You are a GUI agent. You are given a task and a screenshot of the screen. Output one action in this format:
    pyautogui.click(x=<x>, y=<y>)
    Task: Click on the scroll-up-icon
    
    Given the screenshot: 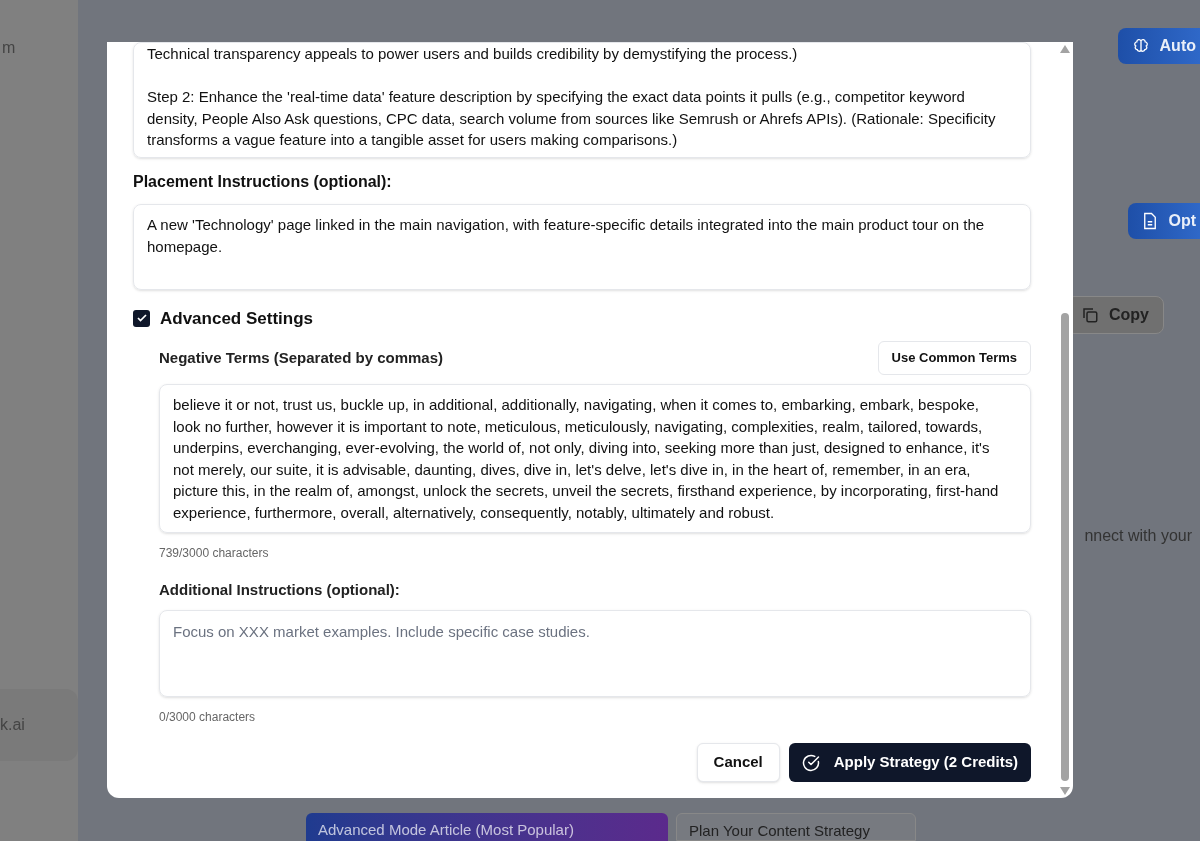 What is the action you would take?
    pyautogui.click(x=1065, y=49)
    